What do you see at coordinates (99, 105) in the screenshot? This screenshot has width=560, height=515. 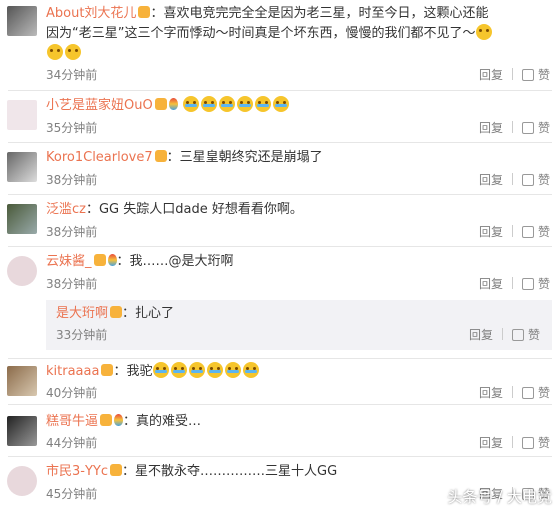 I see `username-link: 小艺是蓝家妞OuO` at bounding box center [99, 105].